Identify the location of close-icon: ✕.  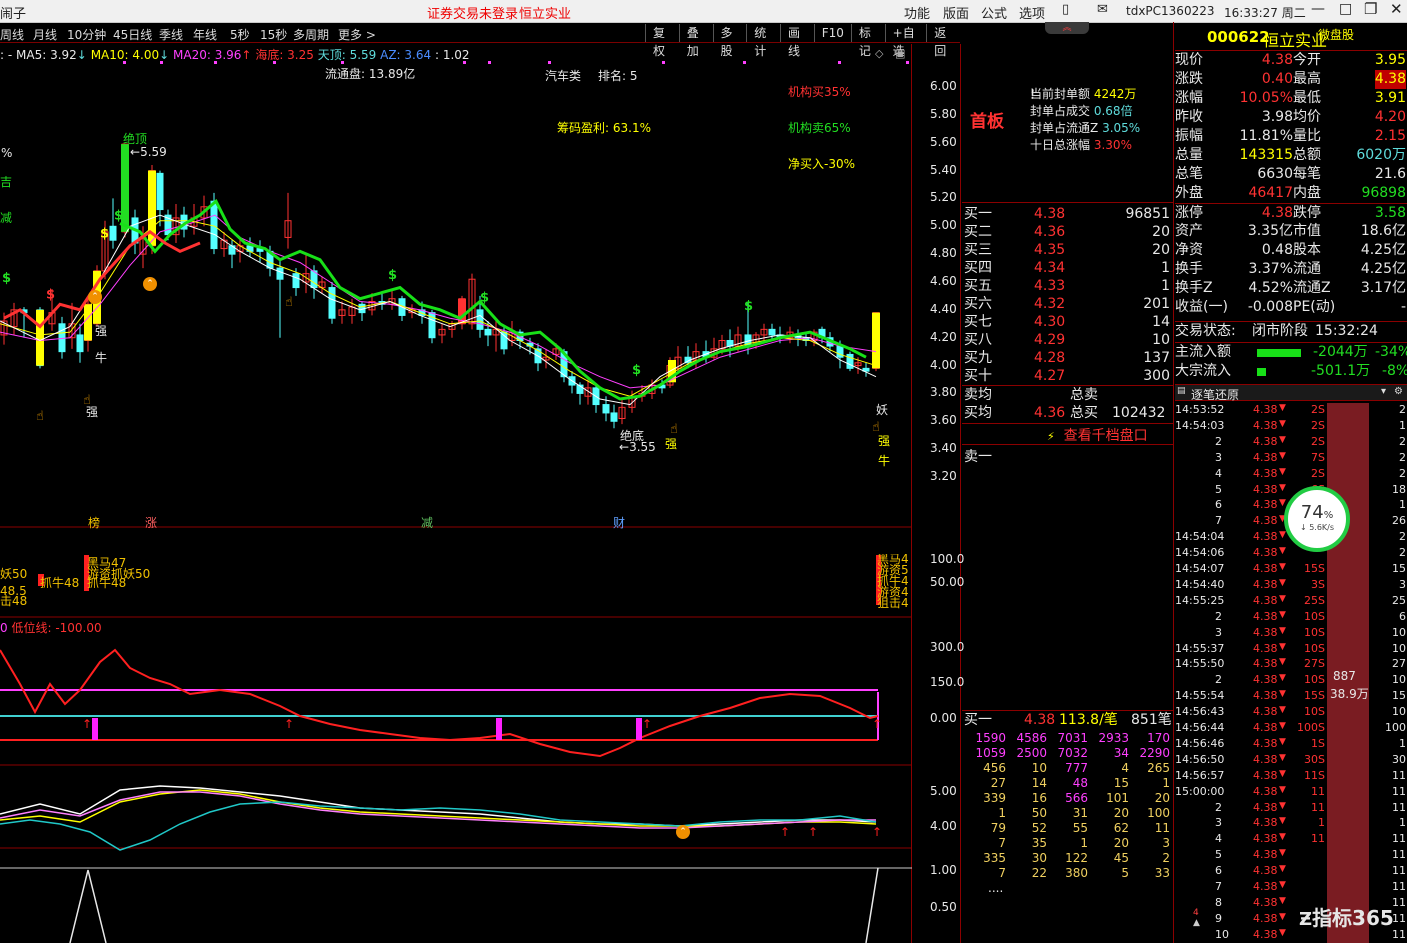
(1396, 9).